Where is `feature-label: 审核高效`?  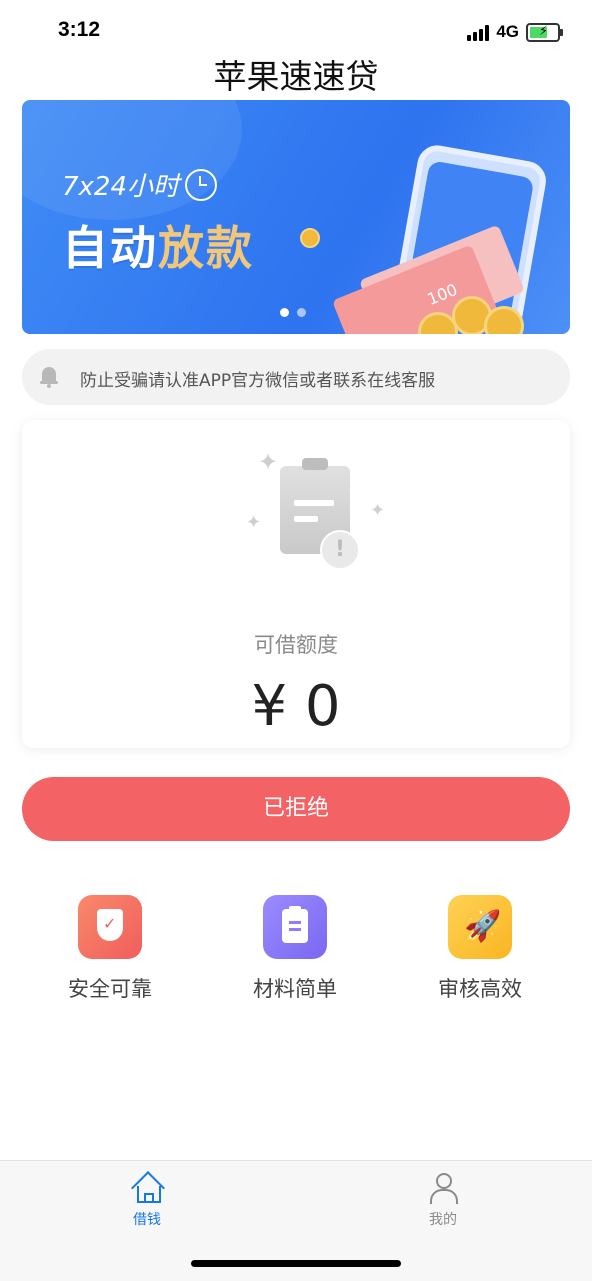
feature-label: 审核高效 is located at coordinates (480, 989).